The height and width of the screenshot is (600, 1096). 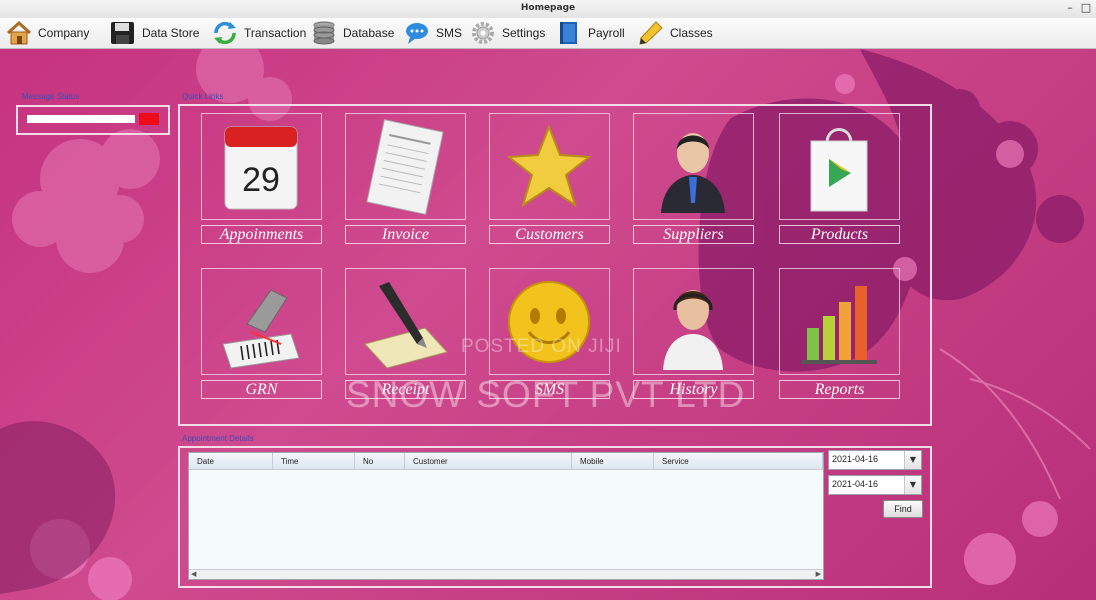 I want to click on menu-label: SMS, so click(x=449, y=33).